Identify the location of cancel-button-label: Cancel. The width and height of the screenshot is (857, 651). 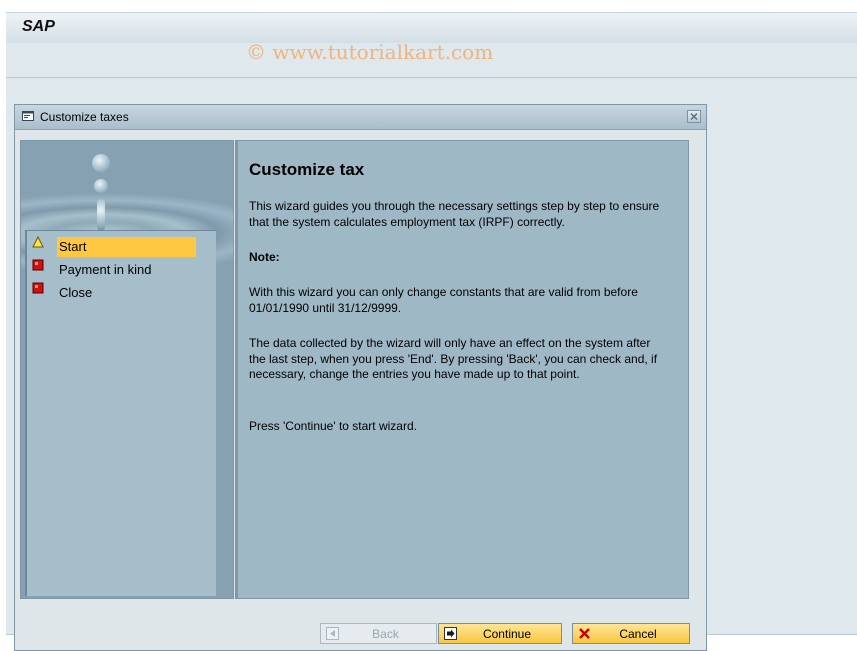
(638, 634).